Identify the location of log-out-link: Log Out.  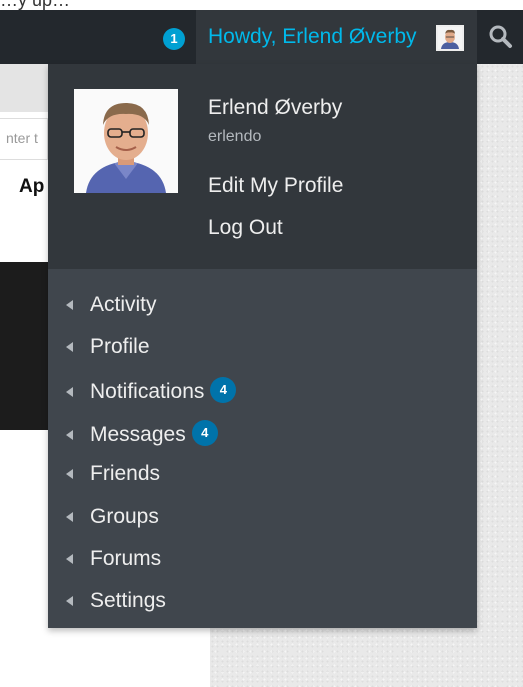
(245, 228).